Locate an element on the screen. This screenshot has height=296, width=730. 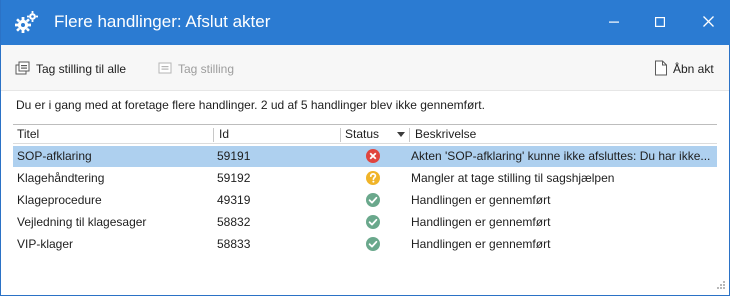
close-button is located at coordinates (707, 22).